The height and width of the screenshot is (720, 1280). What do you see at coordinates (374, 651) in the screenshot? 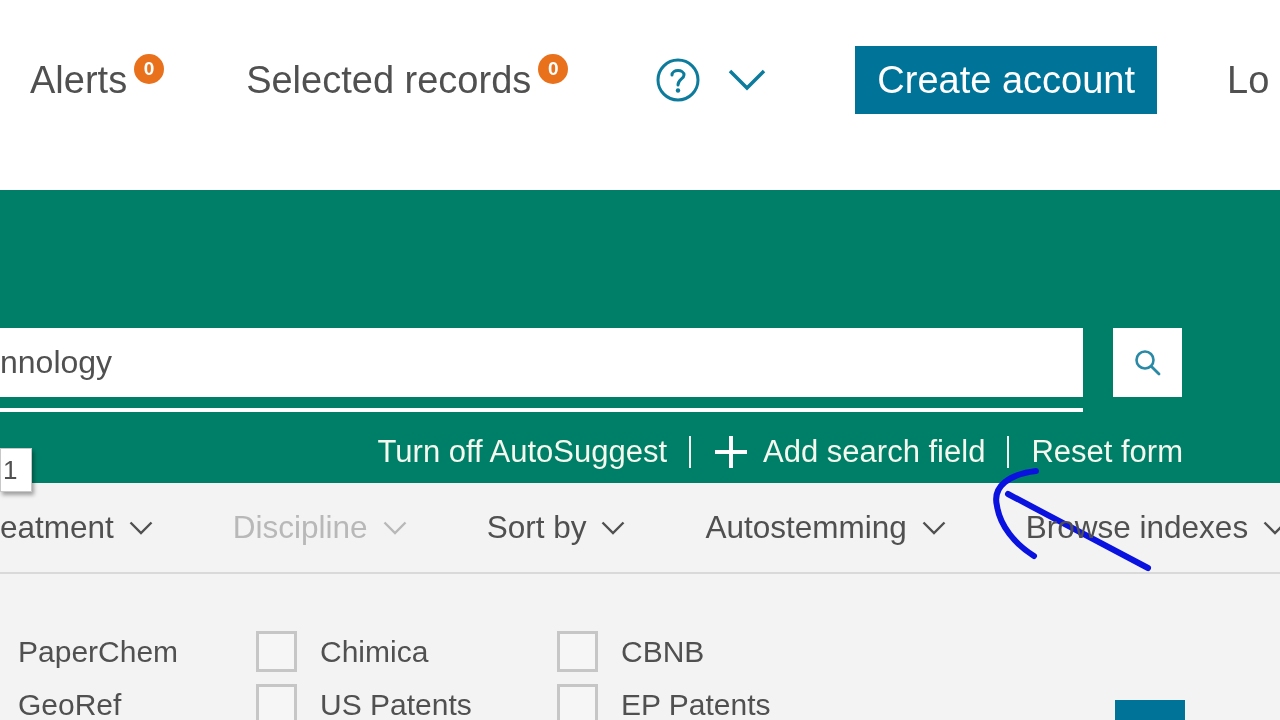
I see `checkbox-label: Chimica` at bounding box center [374, 651].